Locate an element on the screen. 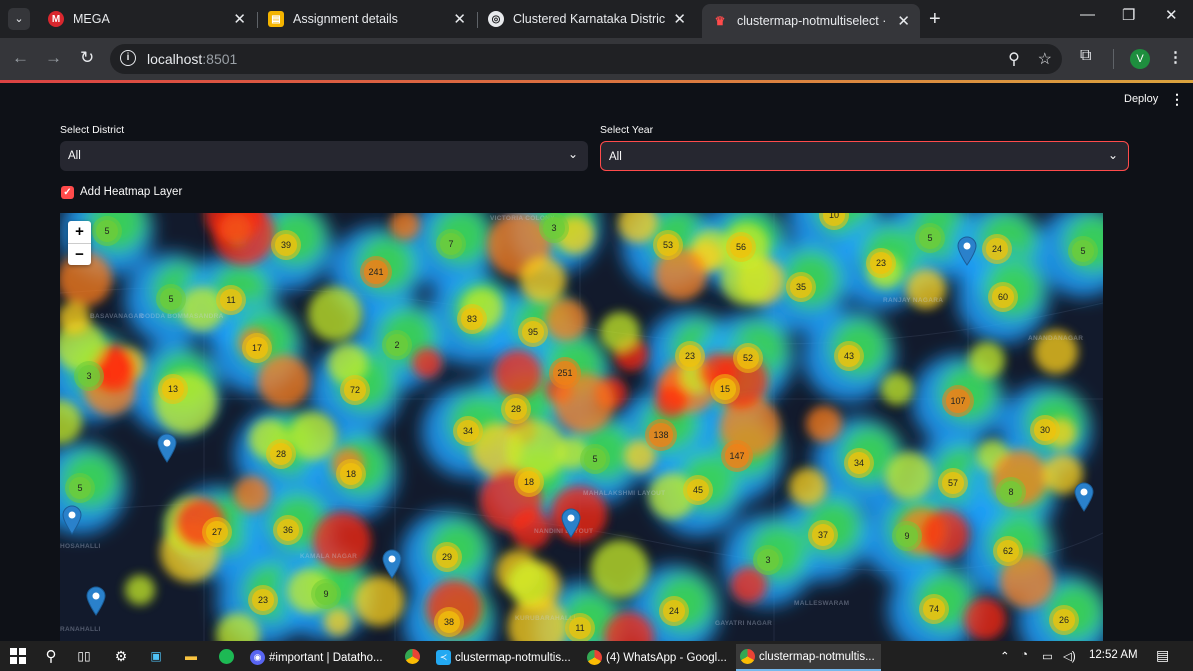 The image size is (1193, 671). cluster-marker: 251 is located at coordinates (565, 373).